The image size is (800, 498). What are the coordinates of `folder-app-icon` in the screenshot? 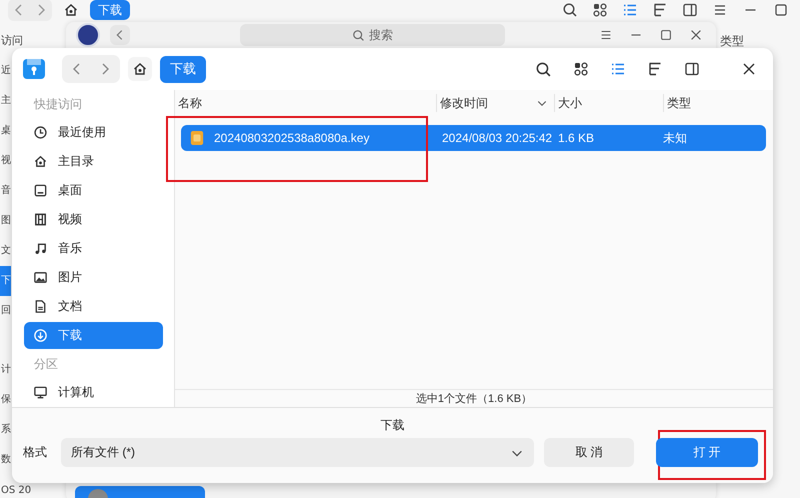 It's located at (34, 69).